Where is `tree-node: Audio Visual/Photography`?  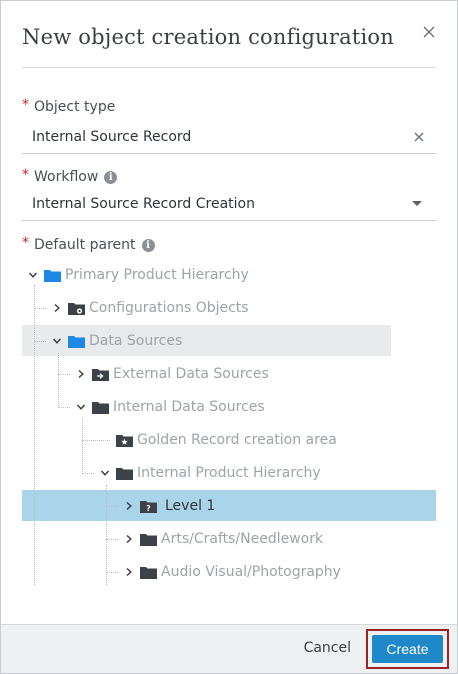 tree-node: Audio Visual/Photography is located at coordinates (231, 572).